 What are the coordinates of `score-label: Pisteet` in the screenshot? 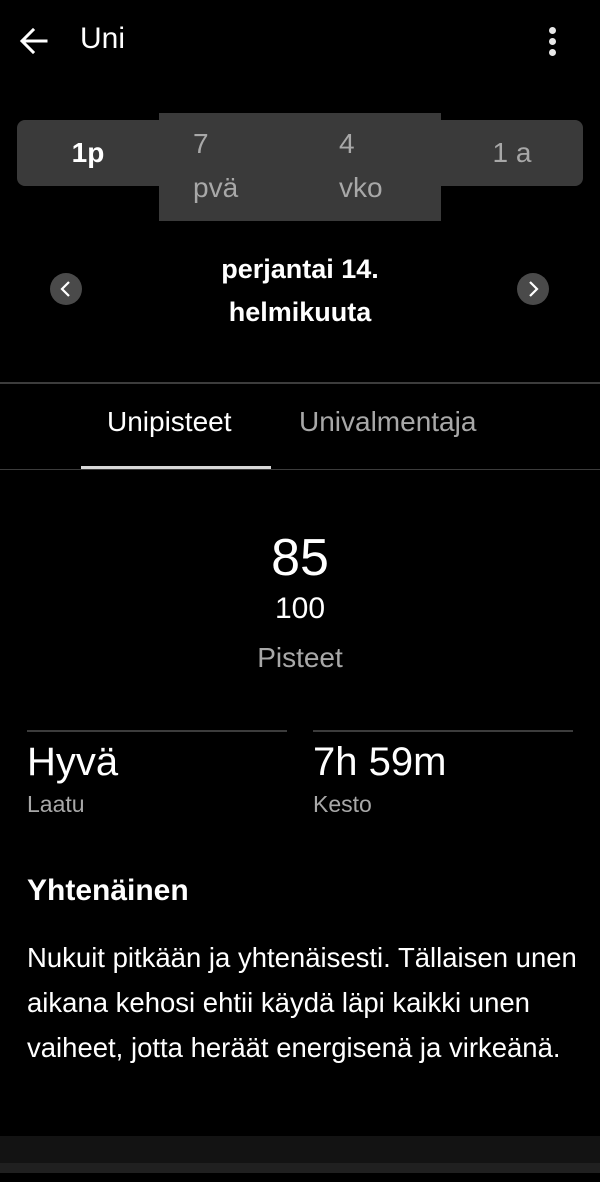 It's located at (300, 657).